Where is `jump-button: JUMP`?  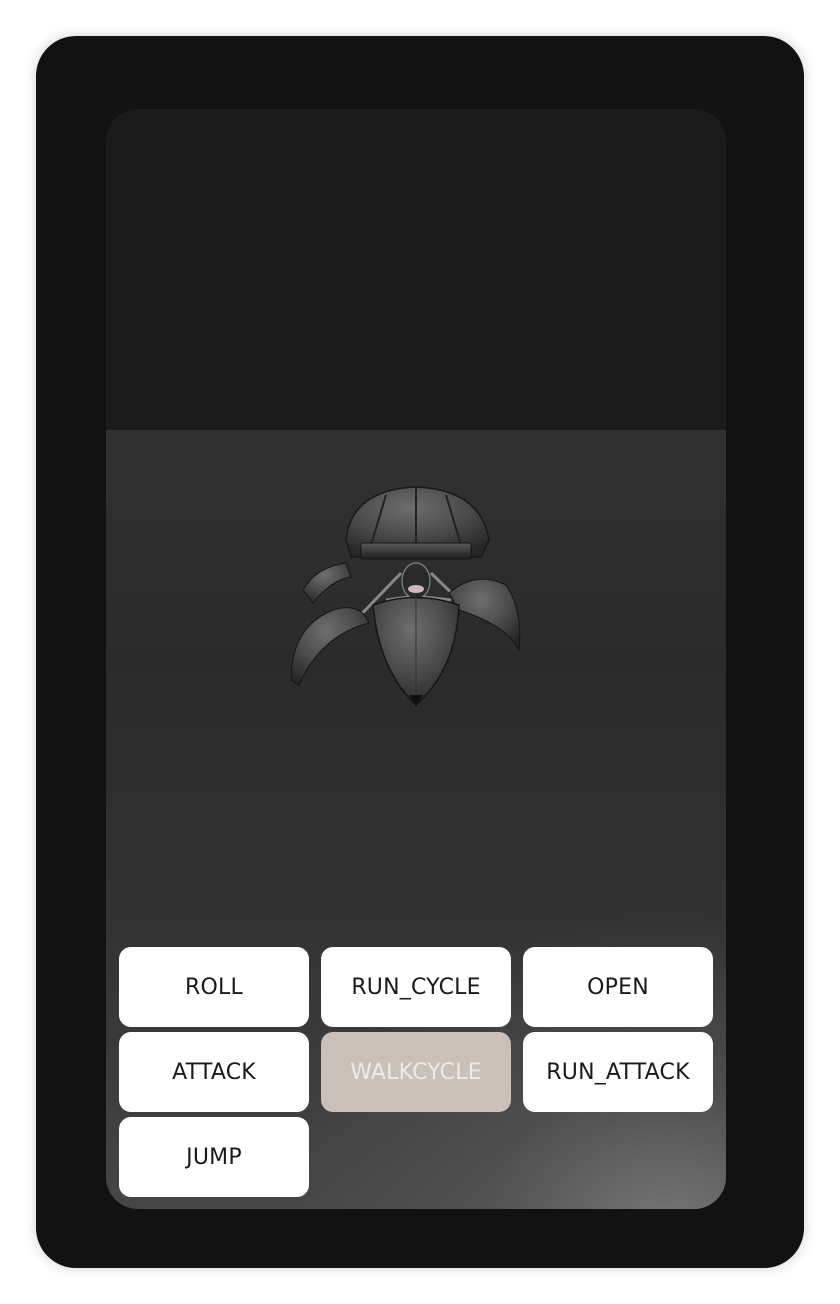
jump-button: JUMP is located at coordinates (214, 1157).